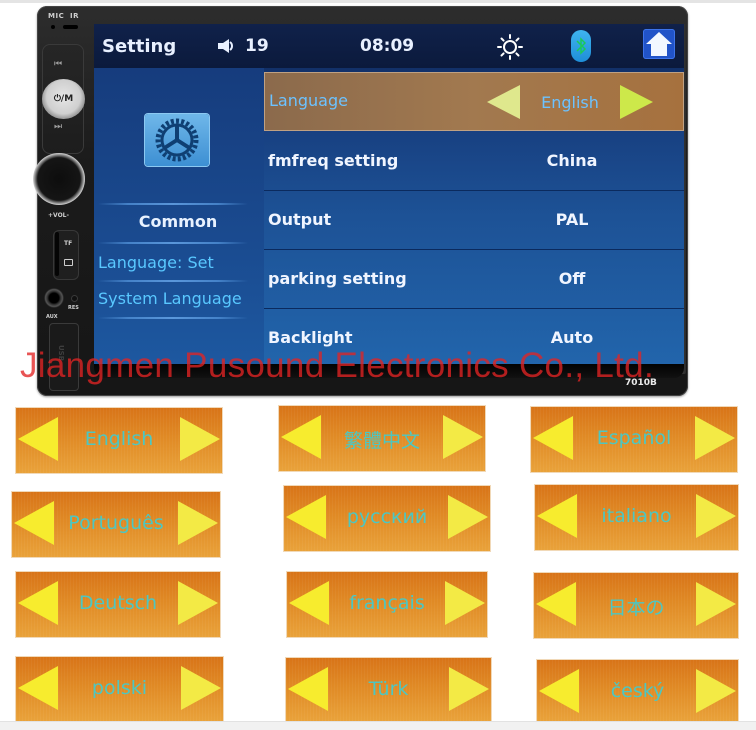 Image resolution: width=756 pixels, height=730 pixels. Describe the element at coordinates (474, 101) in the screenshot. I see `setting-row-language: Language English` at that location.